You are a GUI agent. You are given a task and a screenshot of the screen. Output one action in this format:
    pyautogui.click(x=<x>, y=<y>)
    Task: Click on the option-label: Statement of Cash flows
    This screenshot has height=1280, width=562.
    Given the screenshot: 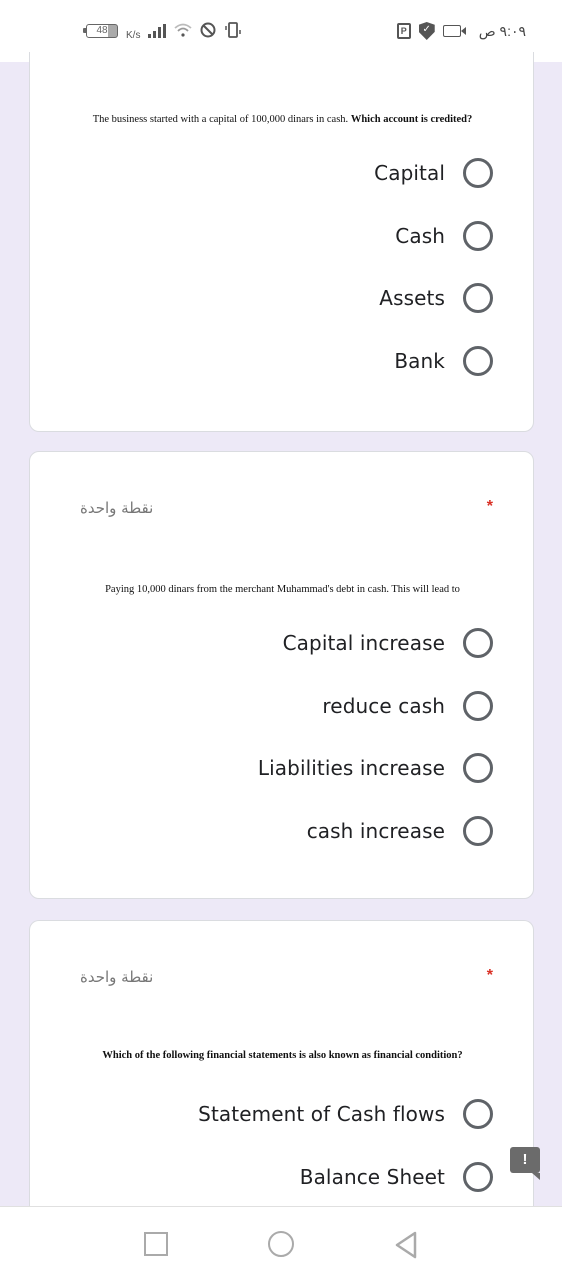 What is the action you would take?
    pyautogui.click(x=321, y=1114)
    